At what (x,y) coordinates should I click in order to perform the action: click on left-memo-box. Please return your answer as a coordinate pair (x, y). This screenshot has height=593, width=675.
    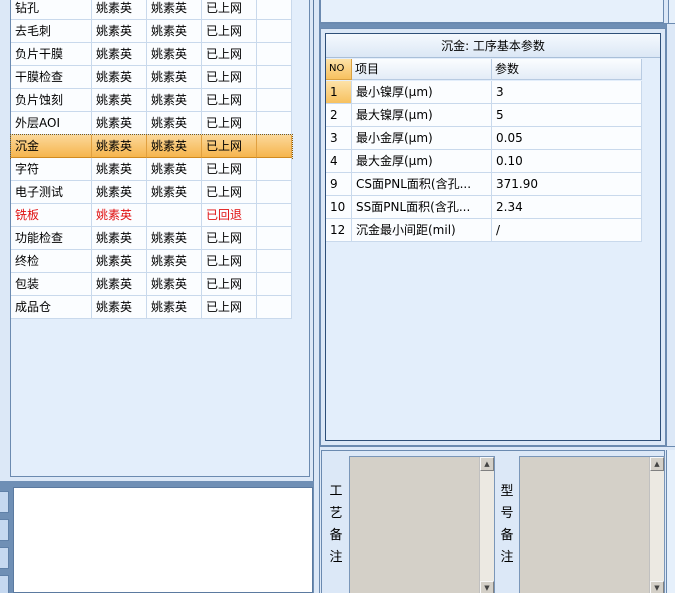
    Looking at the image, I should click on (163, 540).